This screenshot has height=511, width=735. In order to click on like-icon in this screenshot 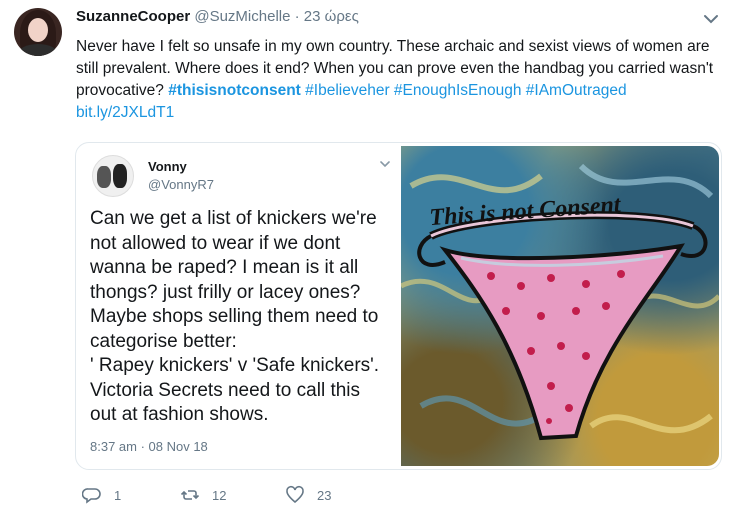, I will do `click(295, 494)`.